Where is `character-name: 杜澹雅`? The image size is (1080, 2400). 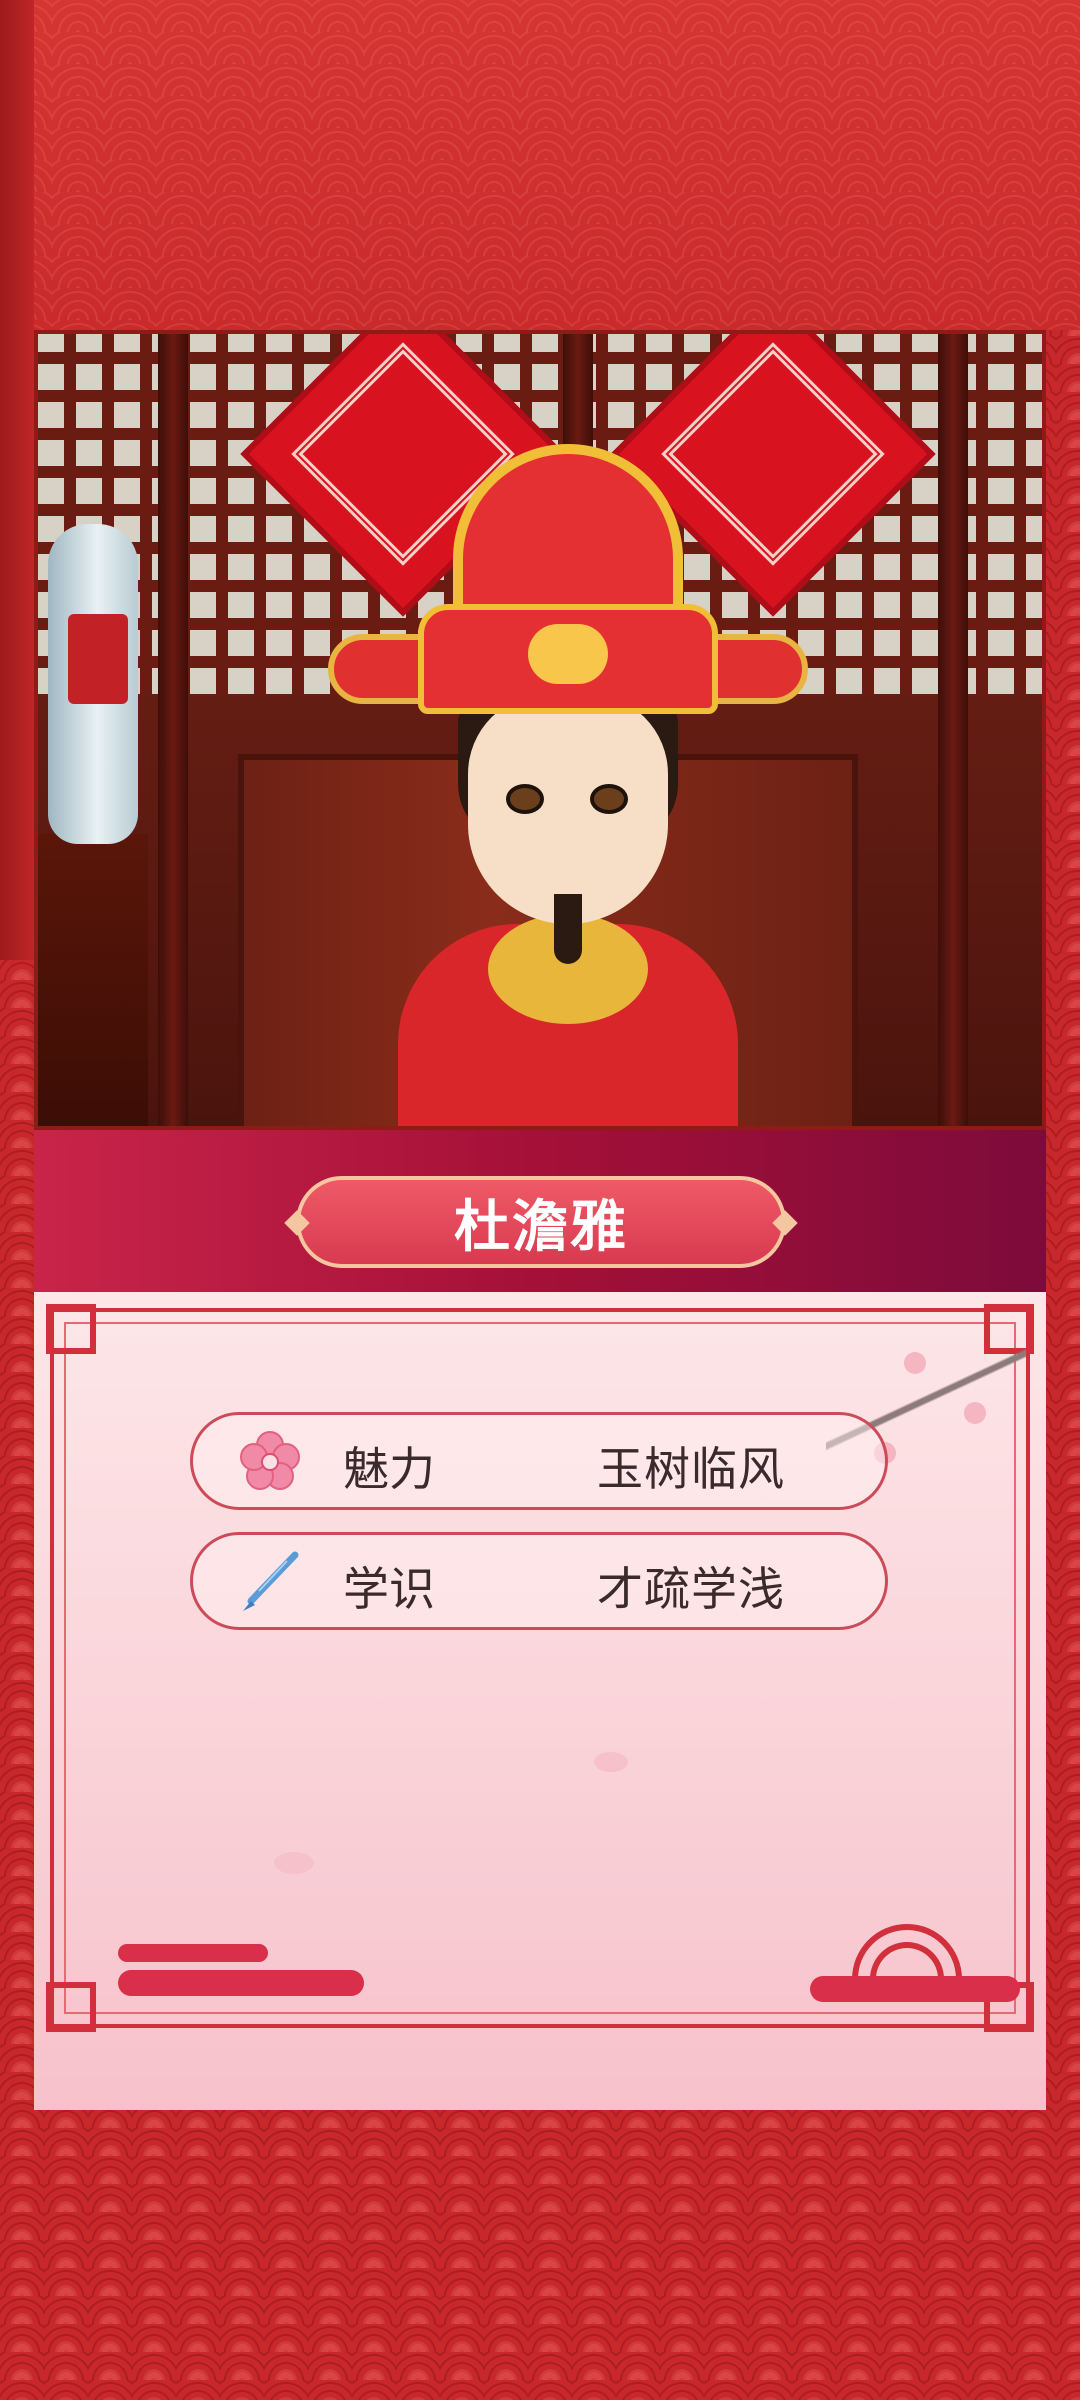
character-name: 杜澹雅 is located at coordinates (541, 1227).